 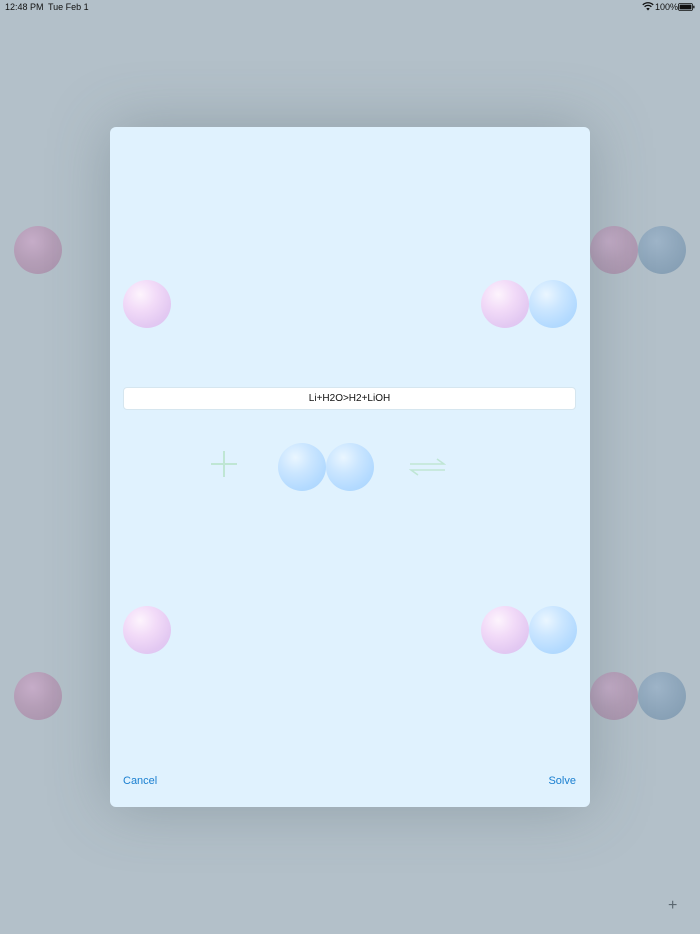 What do you see at coordinates (672, 906) in the screenshot?
I see `add-button: +` at bounding box center [672, 906].